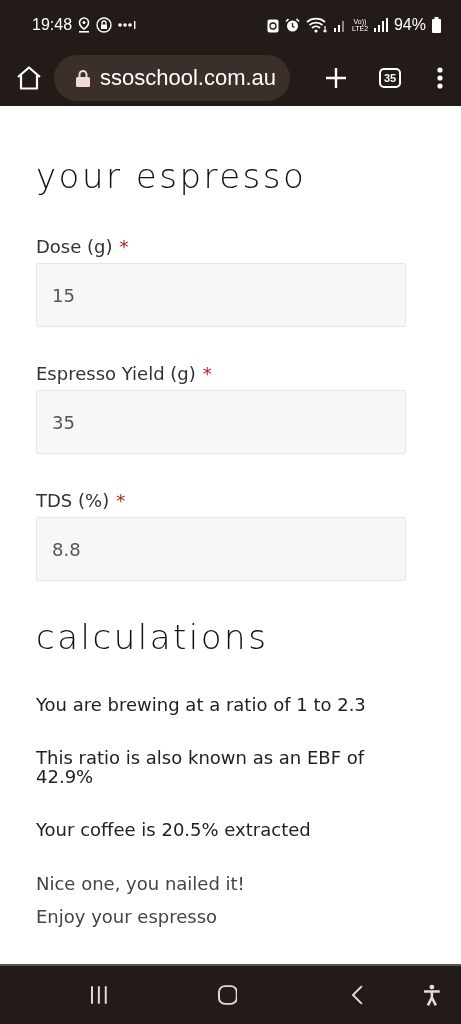 The width and height of the screenshot is (461, 1024). Describe the element at coordinates (292, 25) in the screenshot. I see `alarm-icon` at that location.